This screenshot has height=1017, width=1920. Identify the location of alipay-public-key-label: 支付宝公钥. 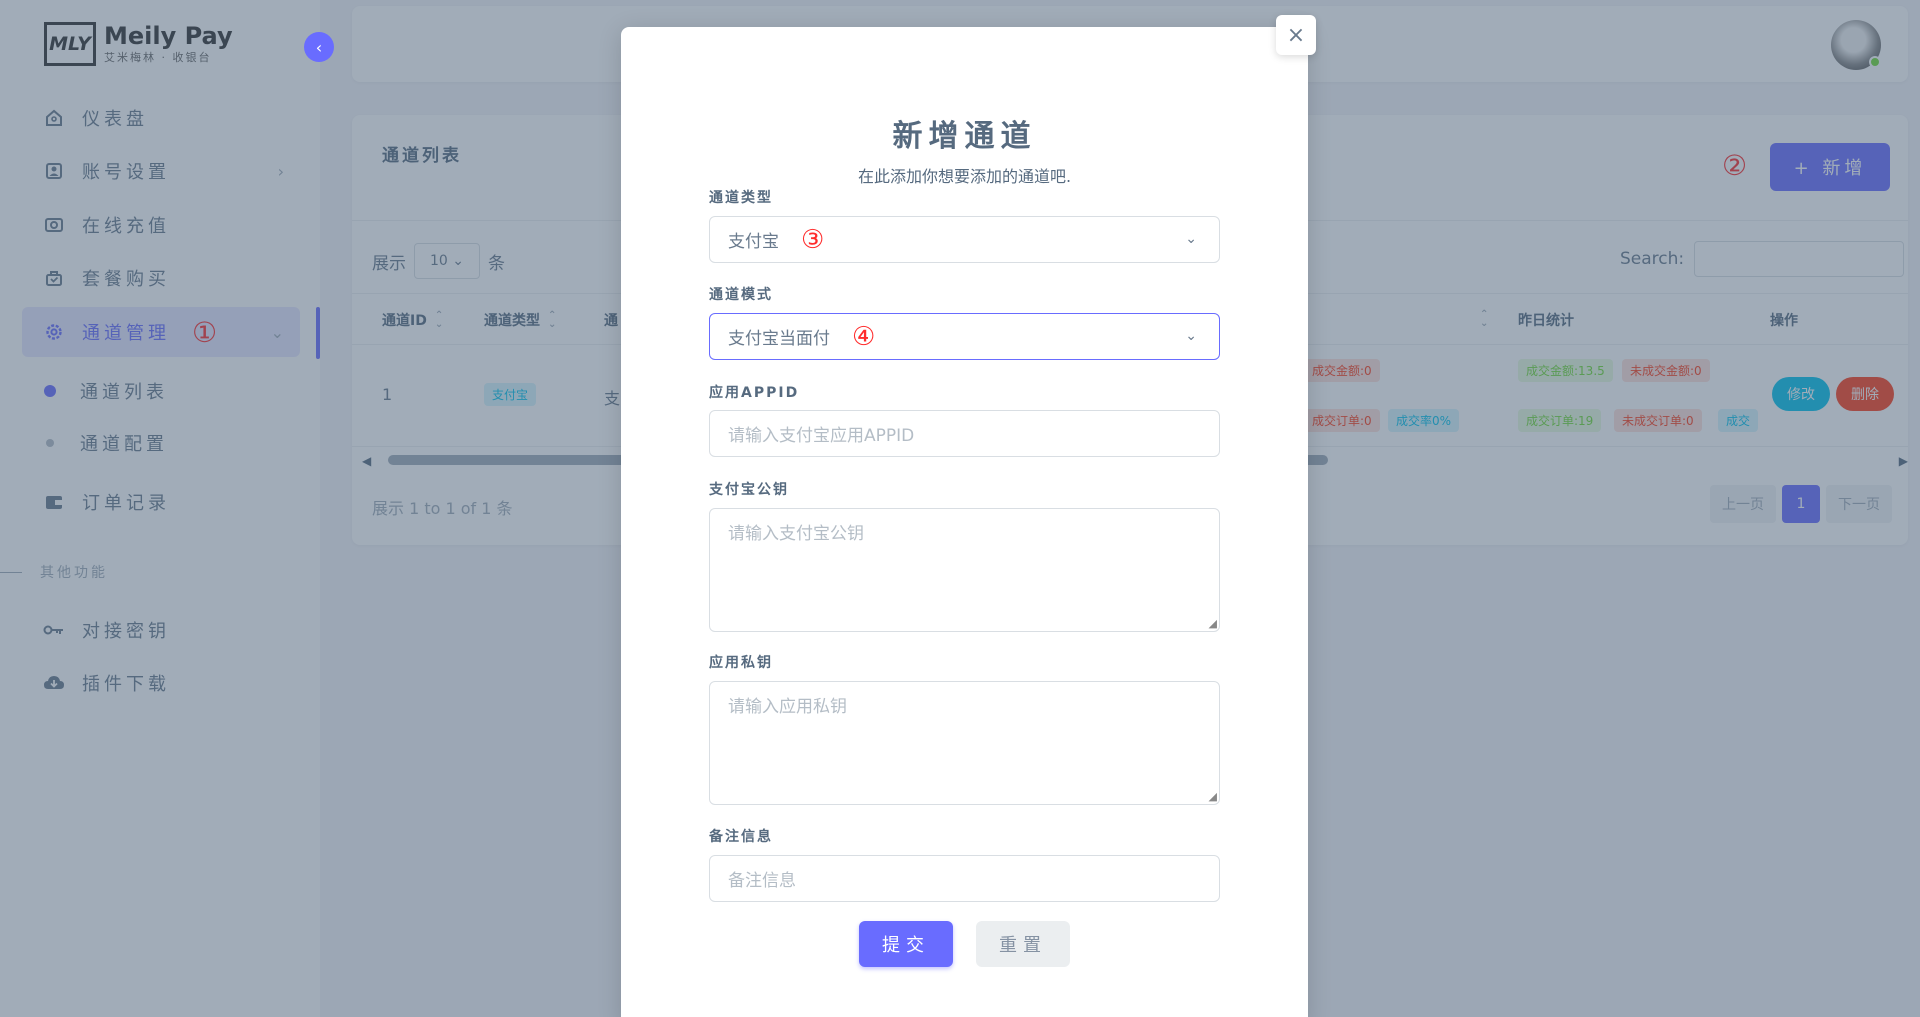
(749, 490).